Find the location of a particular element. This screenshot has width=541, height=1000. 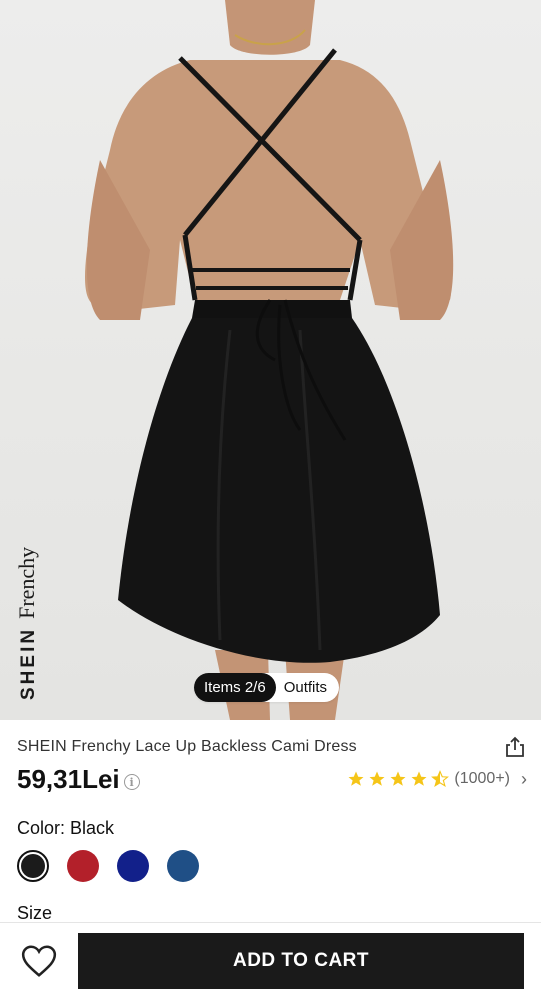

color-swatches is located at coordinates (108, 866).